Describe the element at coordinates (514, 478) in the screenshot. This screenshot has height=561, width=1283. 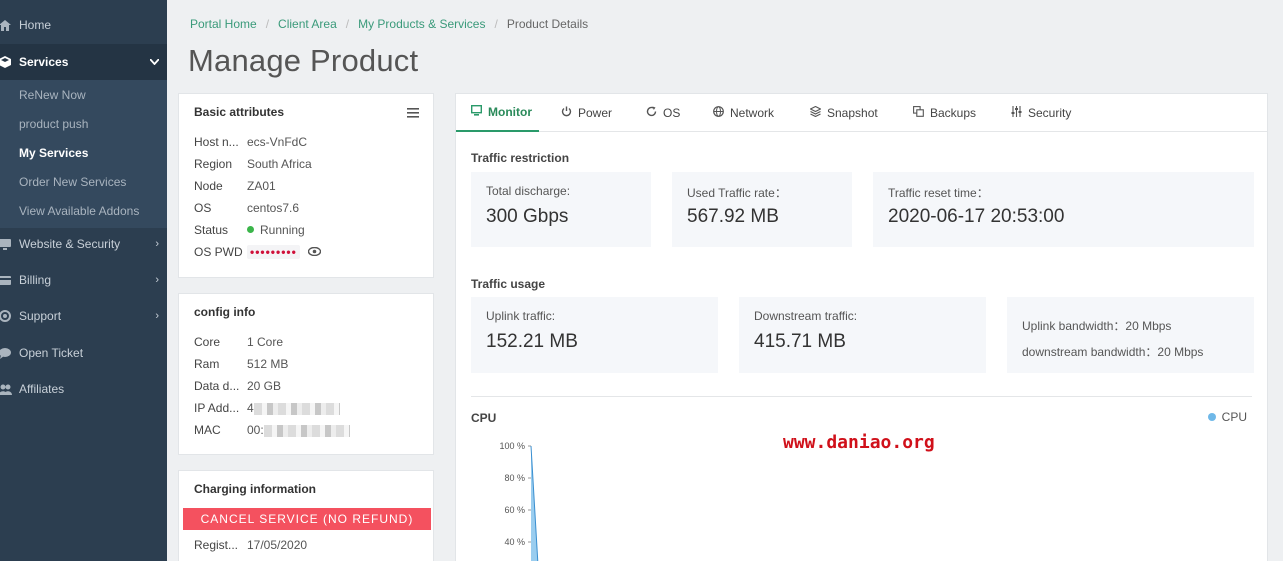
I see `cpu-y-tick-label: 80 %` at that location.